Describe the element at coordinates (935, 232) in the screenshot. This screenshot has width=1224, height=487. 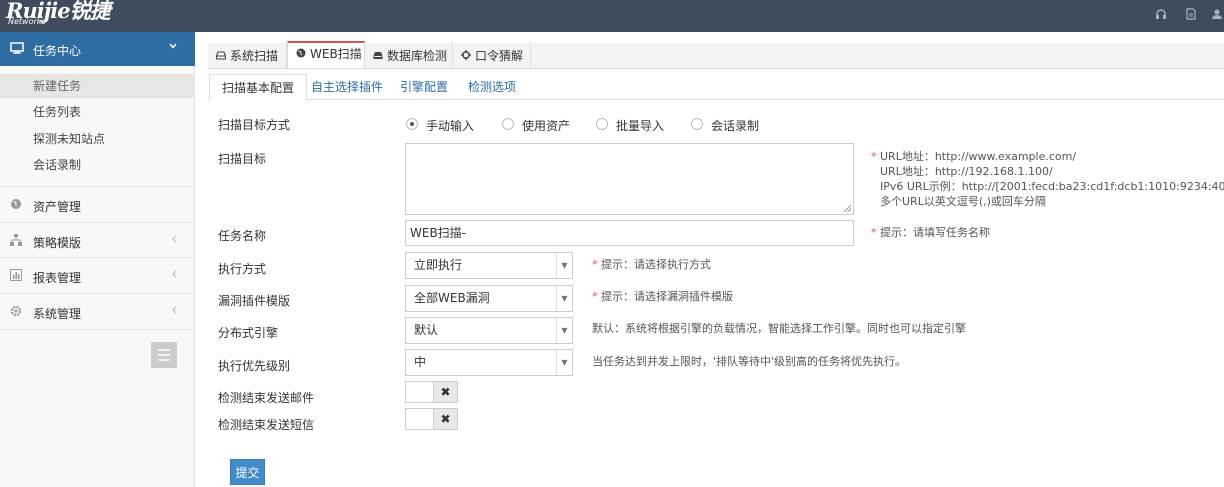
I see `hint-text: 提示：请填写任务名称` at that location.